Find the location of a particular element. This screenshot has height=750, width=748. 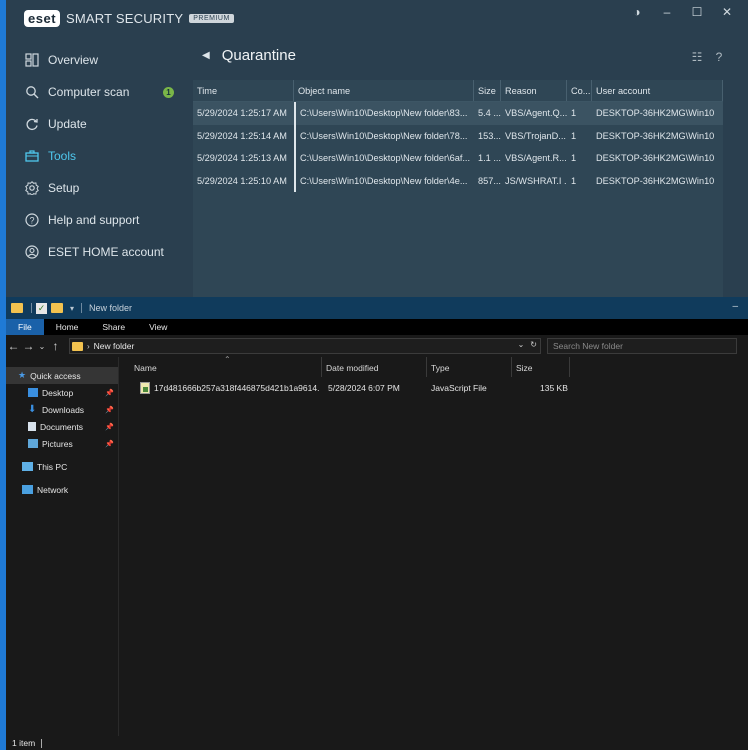

user-icon is located at coordinates (32, 252).